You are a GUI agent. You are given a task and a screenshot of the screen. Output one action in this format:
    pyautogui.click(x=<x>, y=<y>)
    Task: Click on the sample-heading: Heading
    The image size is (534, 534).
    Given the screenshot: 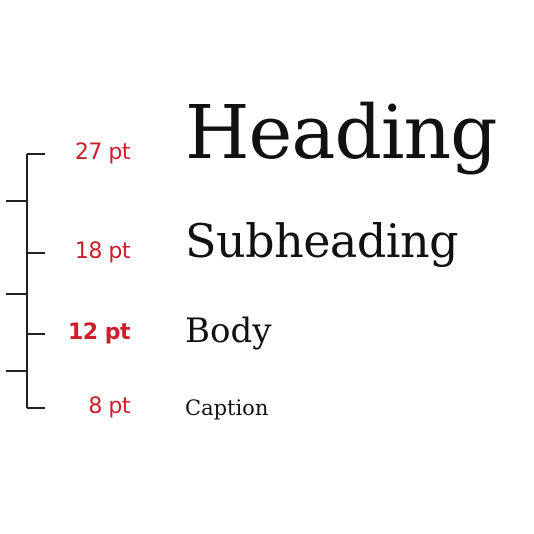 What is the action you would take?
    pyautogui.click(x=341, y=133)
    